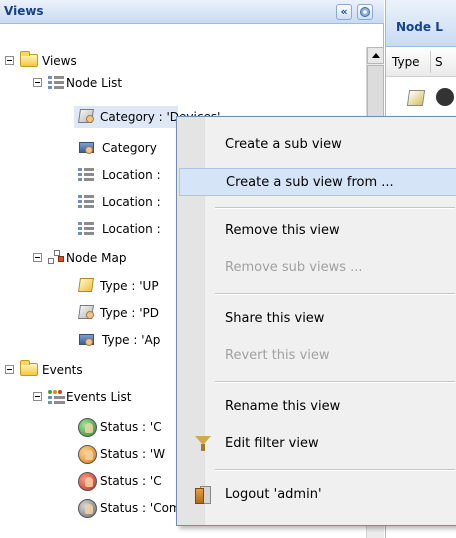  What do you see at coordinates (129, 286) in the screenshot?
I see `tree-item-label: Type : 'UP` at bounding box center [129, 286].